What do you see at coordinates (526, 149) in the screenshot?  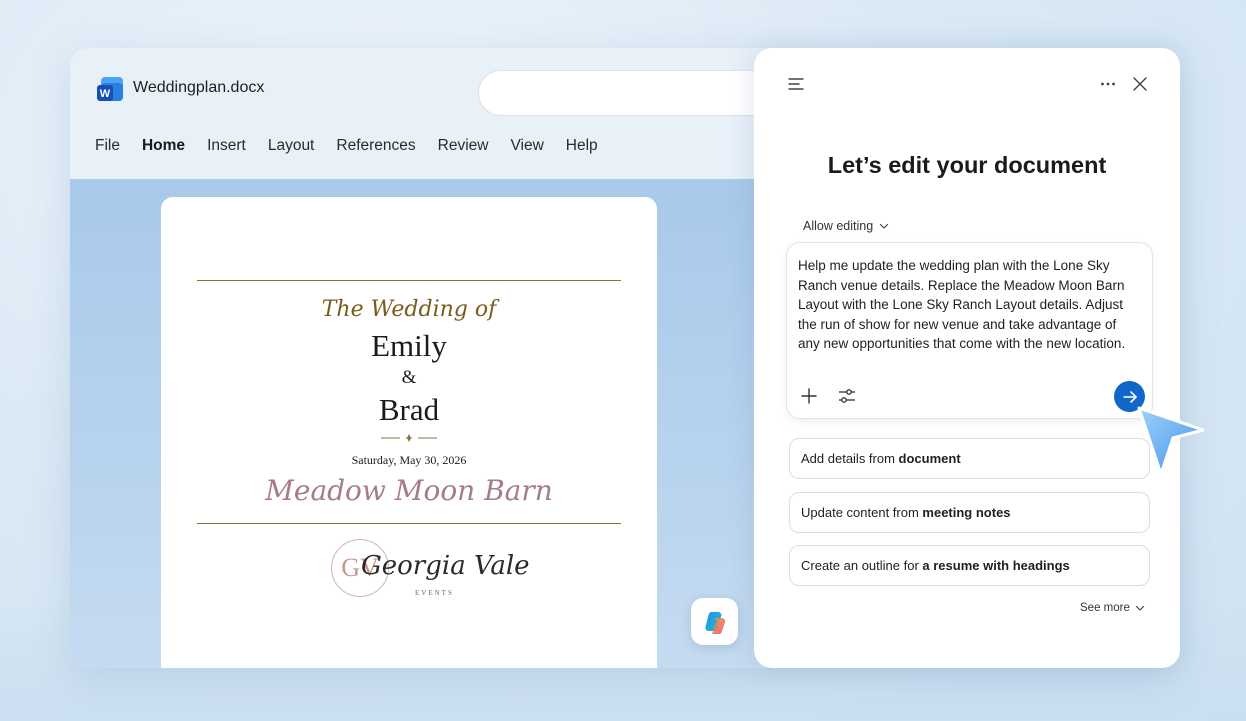 I see `tab-view: View` at bounding box center [526, 149].